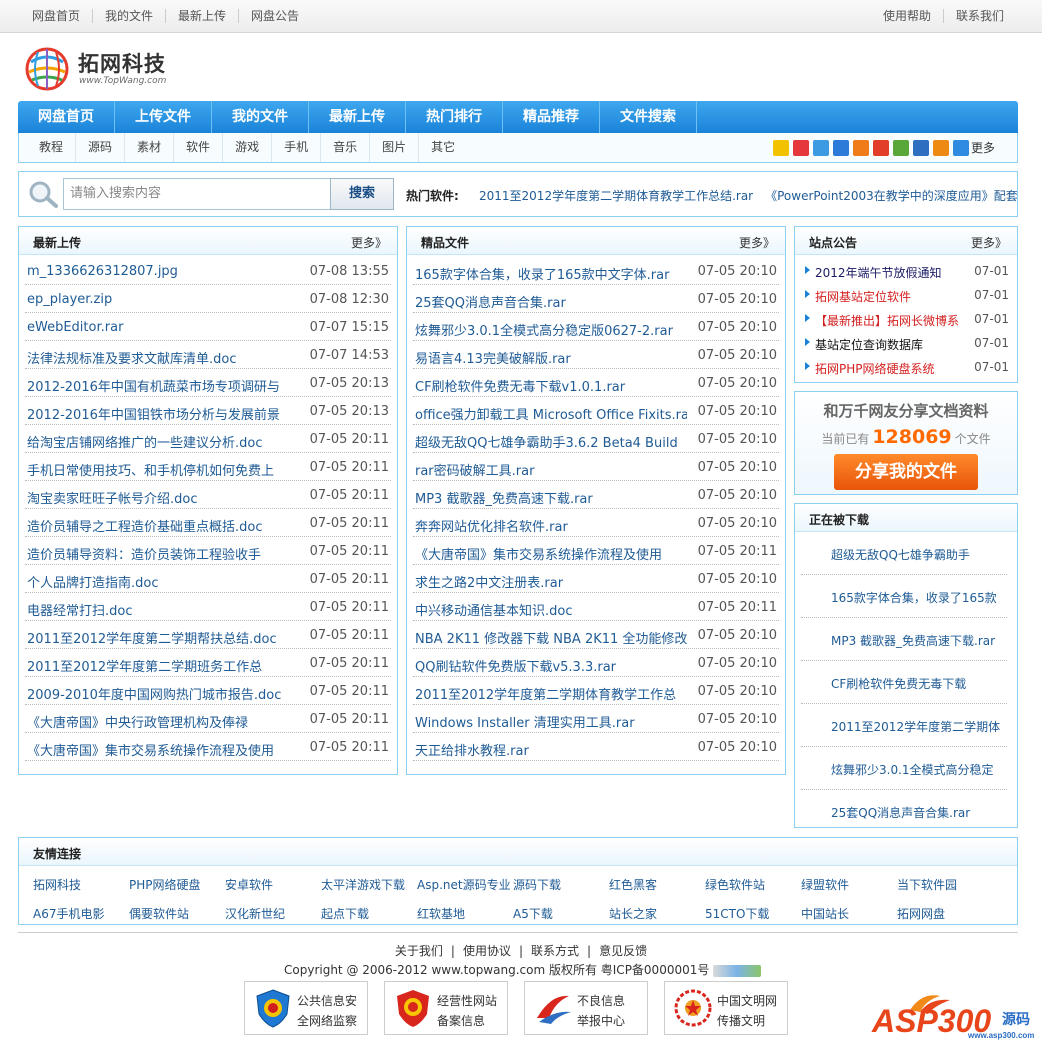 Image resolution: width=1042 pixels, height=1042 pixels. Describe the element at coordinates (163, 117) in the screenshot. I see `nav-upload: 上传文件` at that location.